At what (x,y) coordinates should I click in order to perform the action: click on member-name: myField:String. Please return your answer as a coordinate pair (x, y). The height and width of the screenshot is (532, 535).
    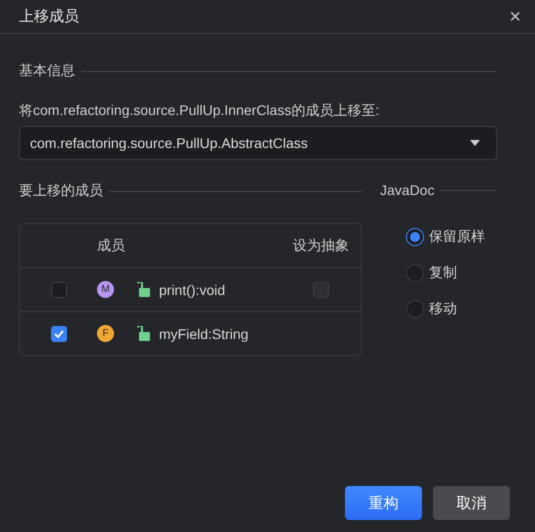
    Looking at the image, I should click on (203, 334).